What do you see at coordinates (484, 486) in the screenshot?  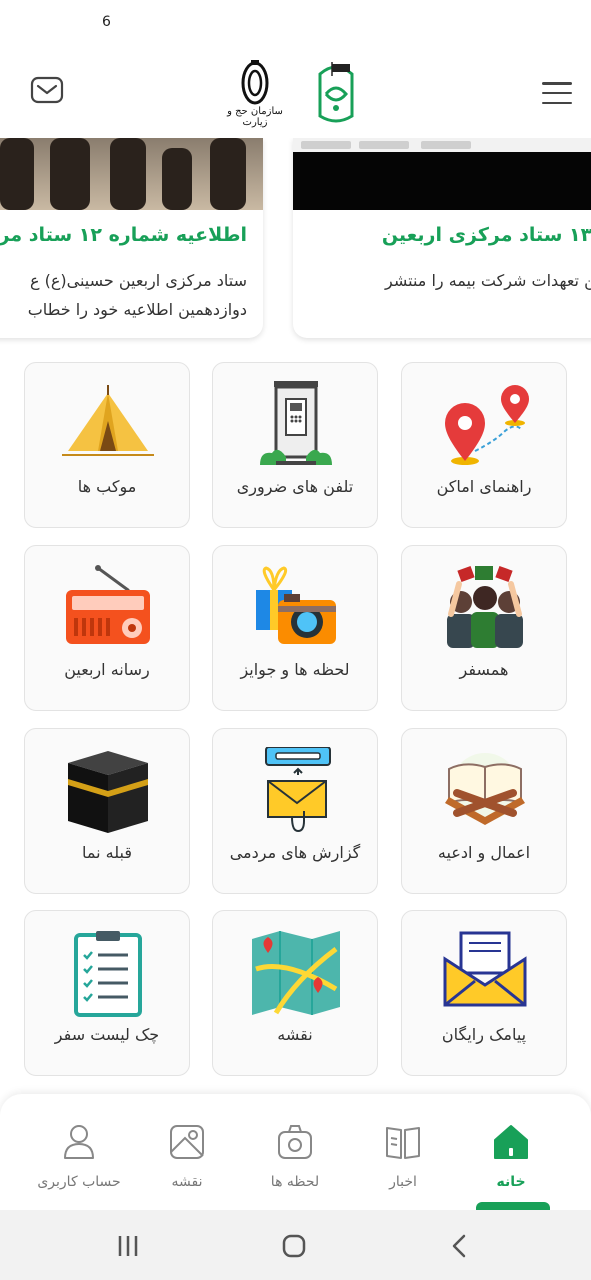 I see `tile-label: راهنمای اماکن` at bounding box center [484, 486].